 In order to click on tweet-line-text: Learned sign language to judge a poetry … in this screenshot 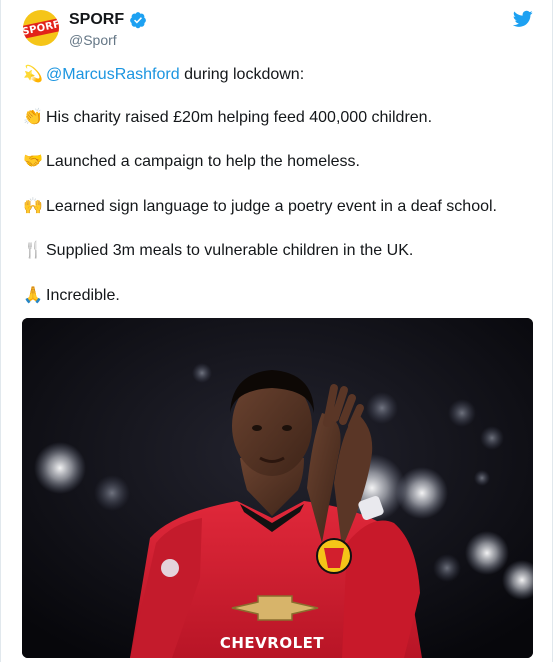, I will do `click(271, 206)`.